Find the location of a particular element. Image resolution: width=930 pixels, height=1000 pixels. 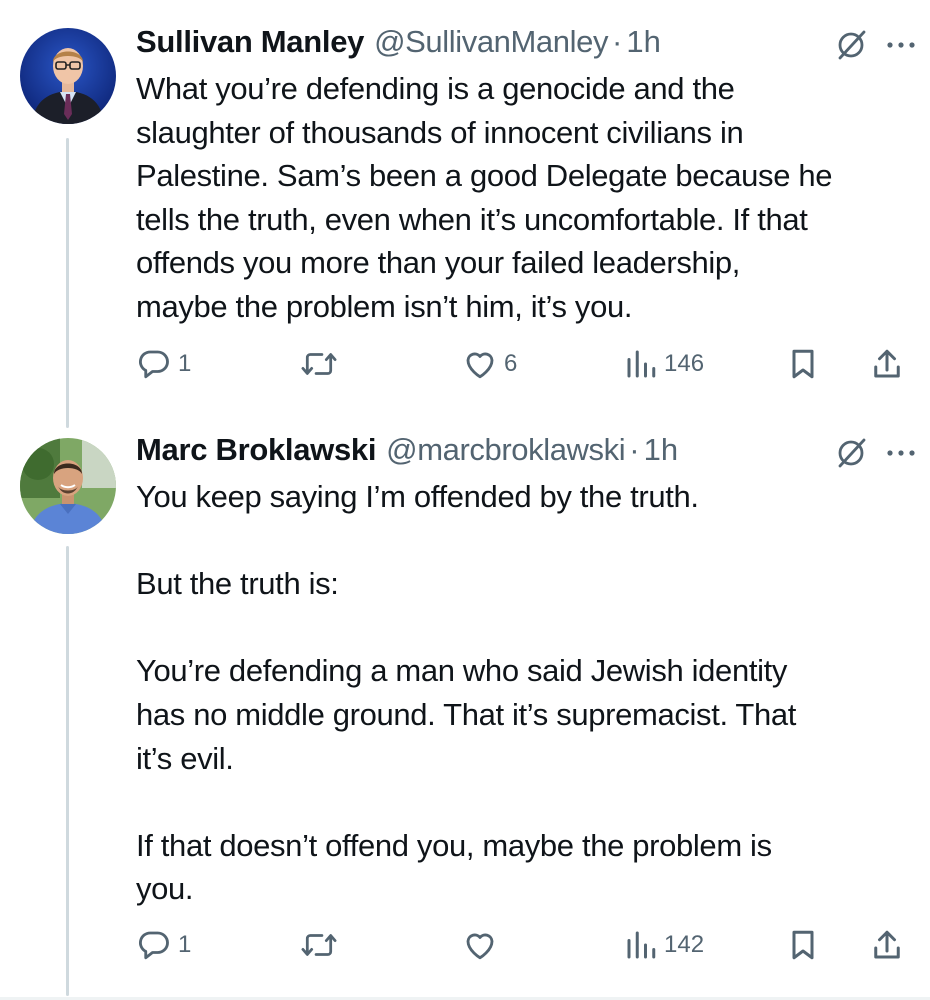

tweet-header: Marc Broklawski @marcbroklawski · 1h is located at coordinates (526, 452).